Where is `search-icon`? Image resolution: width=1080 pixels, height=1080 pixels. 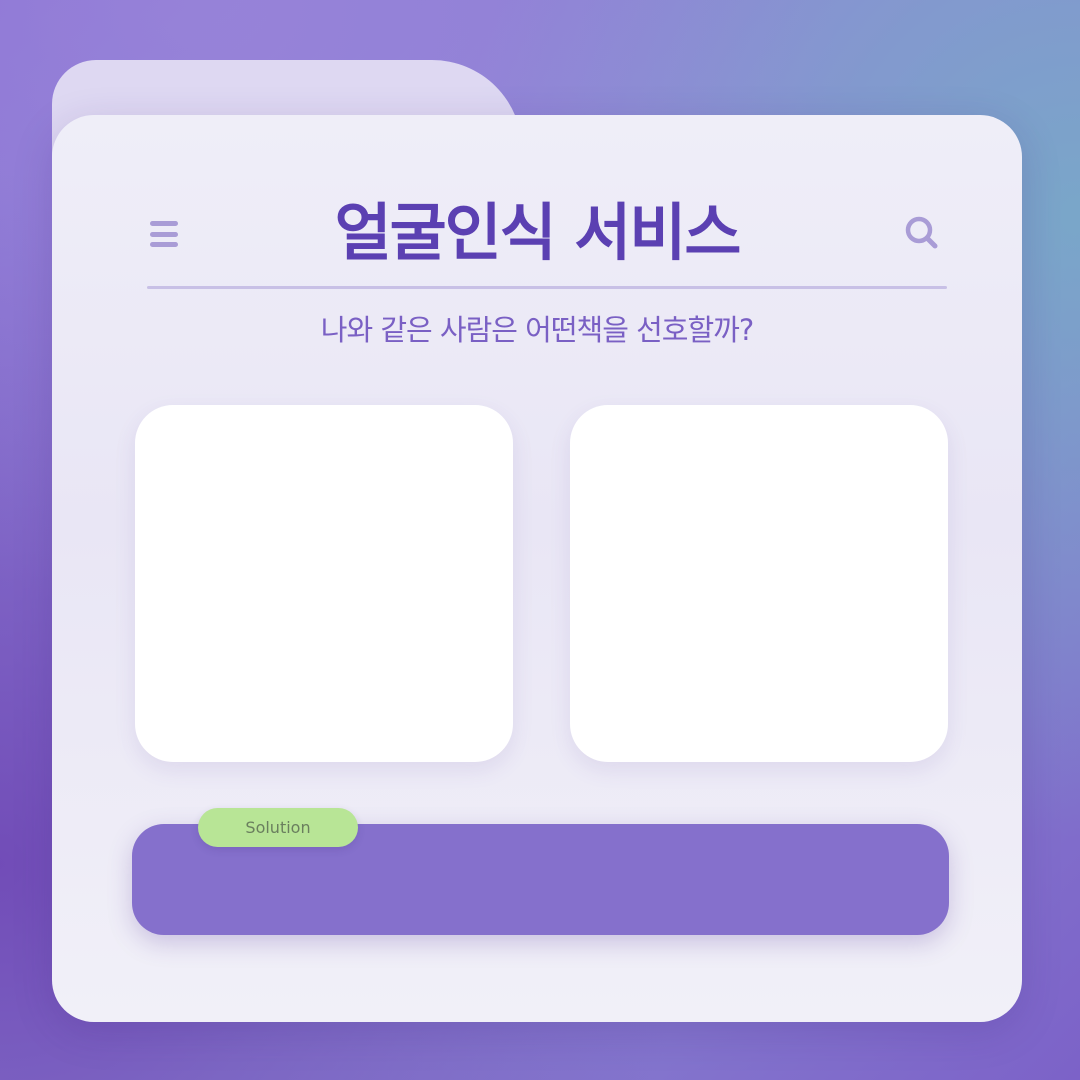 search-icon is located at coordinates (922, 233).